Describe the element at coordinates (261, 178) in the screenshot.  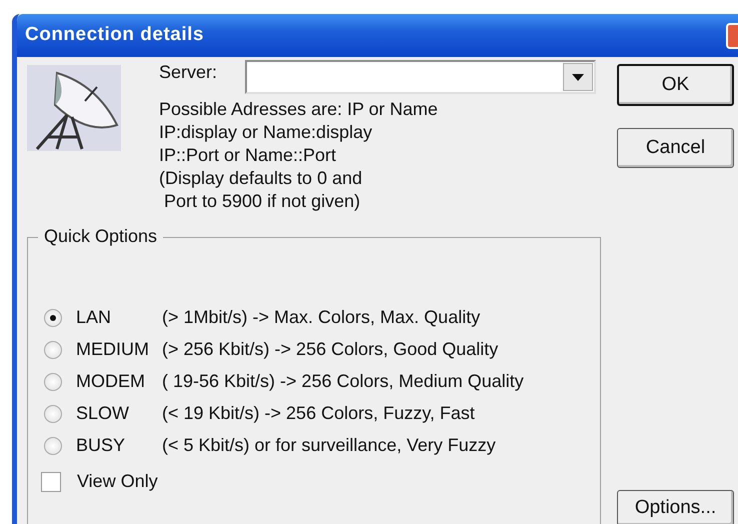
I see `hint-text: (Display defaults to 0 and` at that location.